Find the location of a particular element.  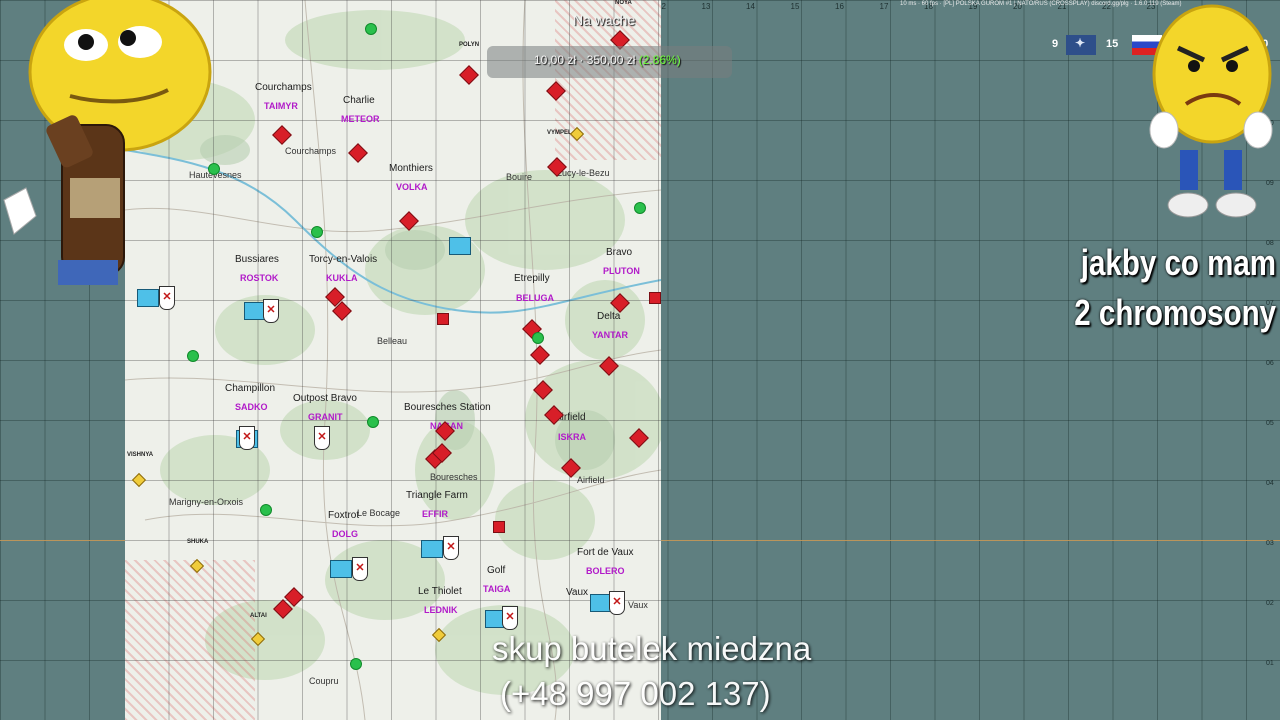

ad-phone: (+48 997 002 137) is located at coordinates (635, 693).